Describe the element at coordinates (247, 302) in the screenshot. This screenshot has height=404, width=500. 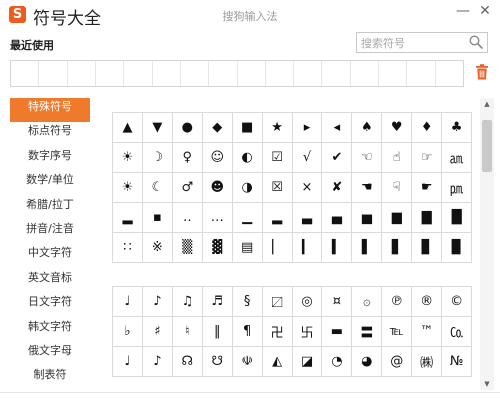
I see `symbol-cell: §` at that location.